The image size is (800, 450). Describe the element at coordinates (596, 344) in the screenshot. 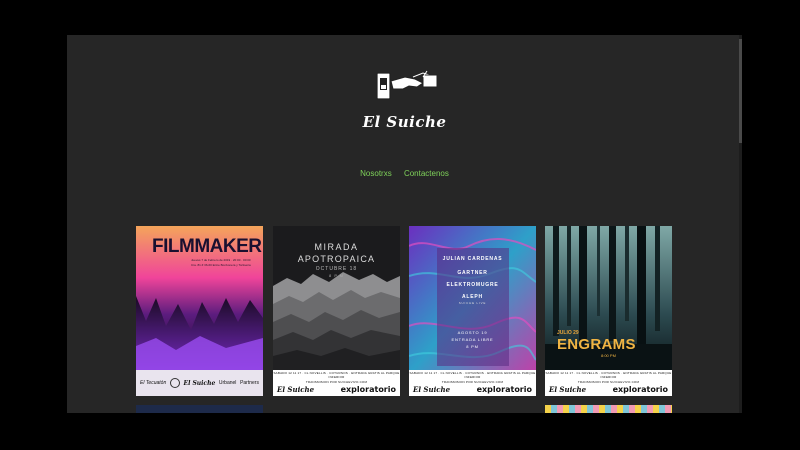

I see `poster-title: ENGRAMS` at that location.